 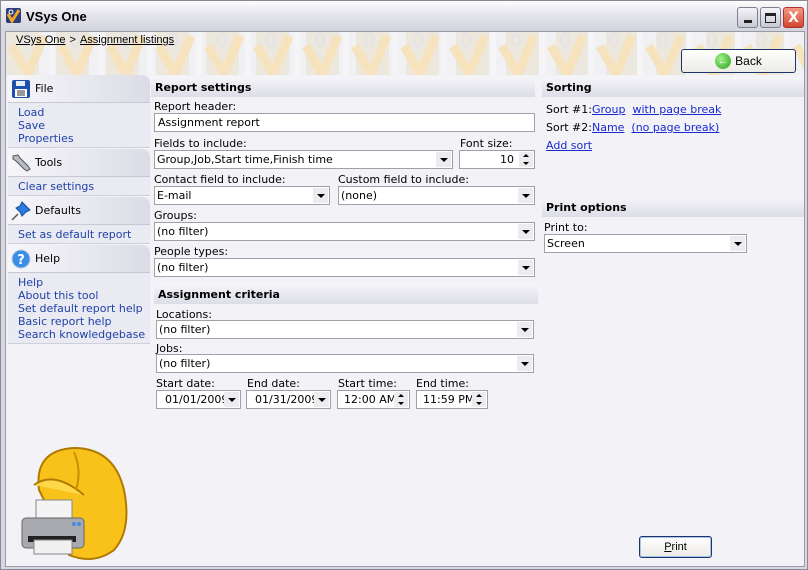 What do you see at coordinates (195, 106) in the screenshot?
I see `report-header-label: Report header:` at bounding box center [195, 106].